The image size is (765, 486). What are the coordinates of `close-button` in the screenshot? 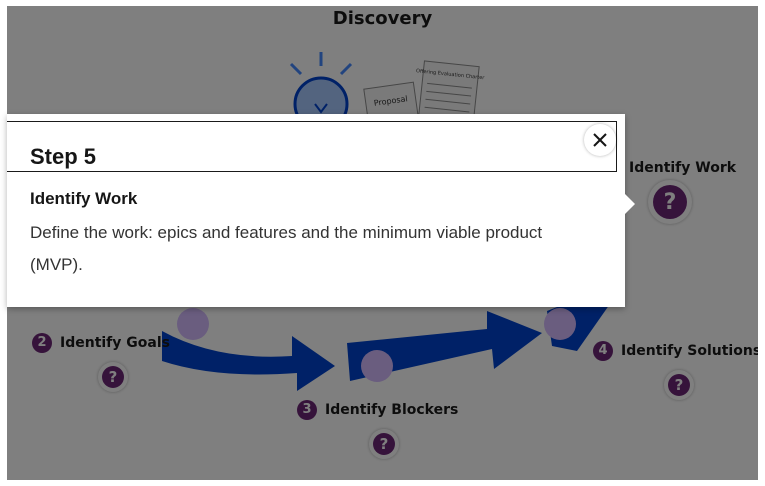 It's located at (600, 140).